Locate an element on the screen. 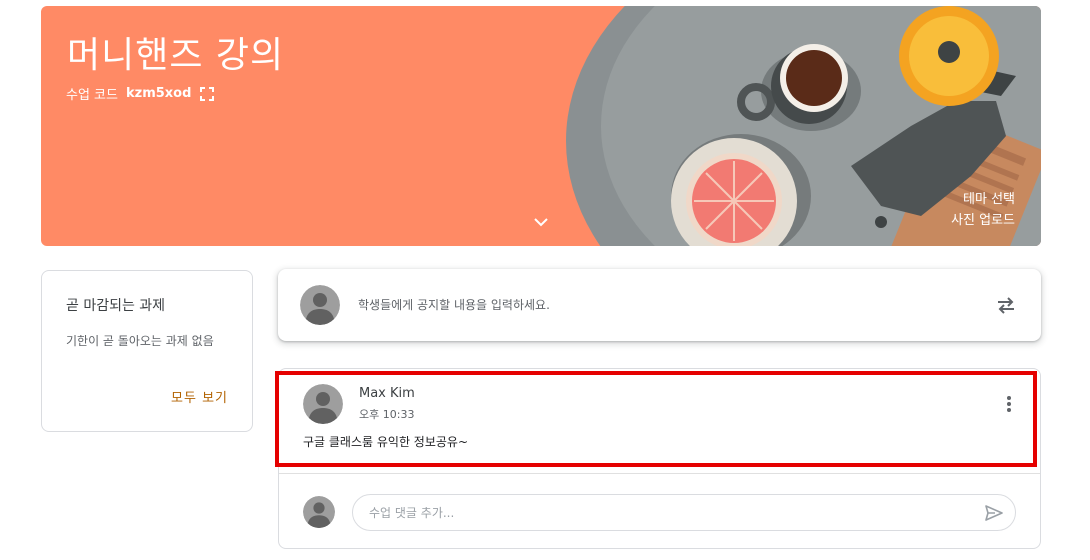  divider is located at coordinates (659, 473).